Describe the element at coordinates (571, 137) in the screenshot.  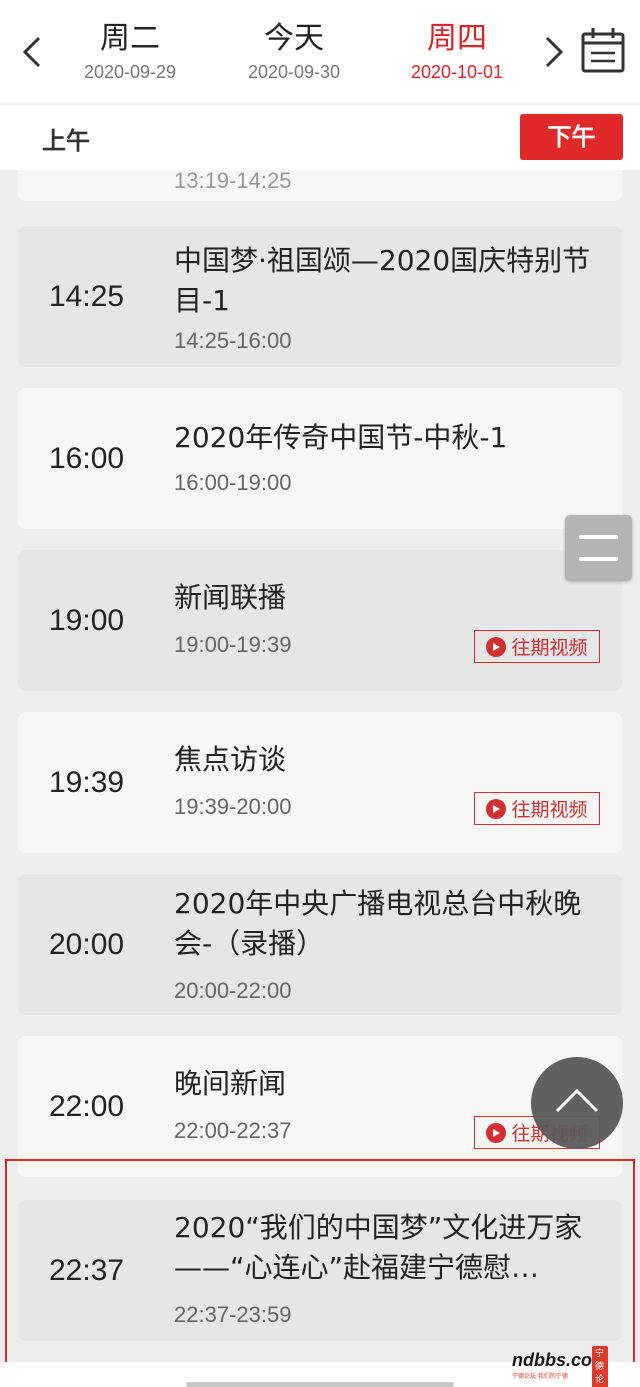
I see `tab-afternoon: 下午` at that location.